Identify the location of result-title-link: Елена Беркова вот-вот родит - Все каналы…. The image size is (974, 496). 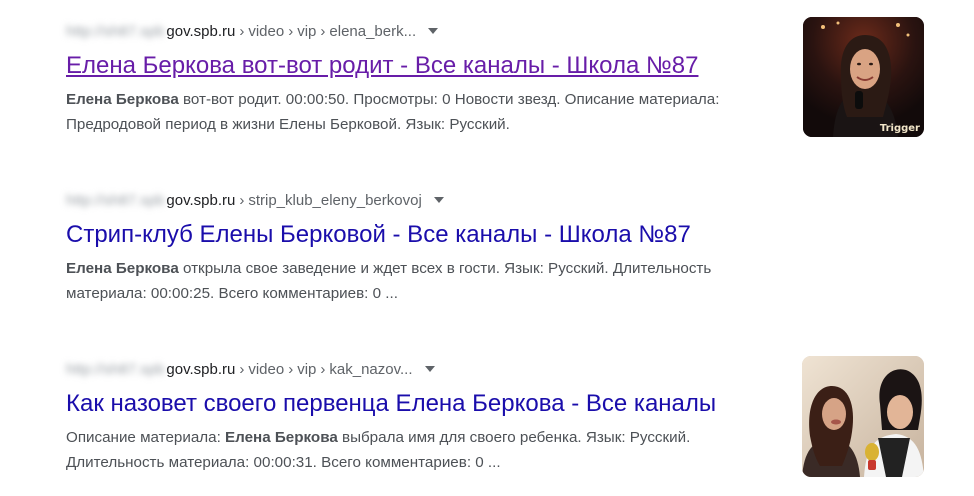
(426, 66).